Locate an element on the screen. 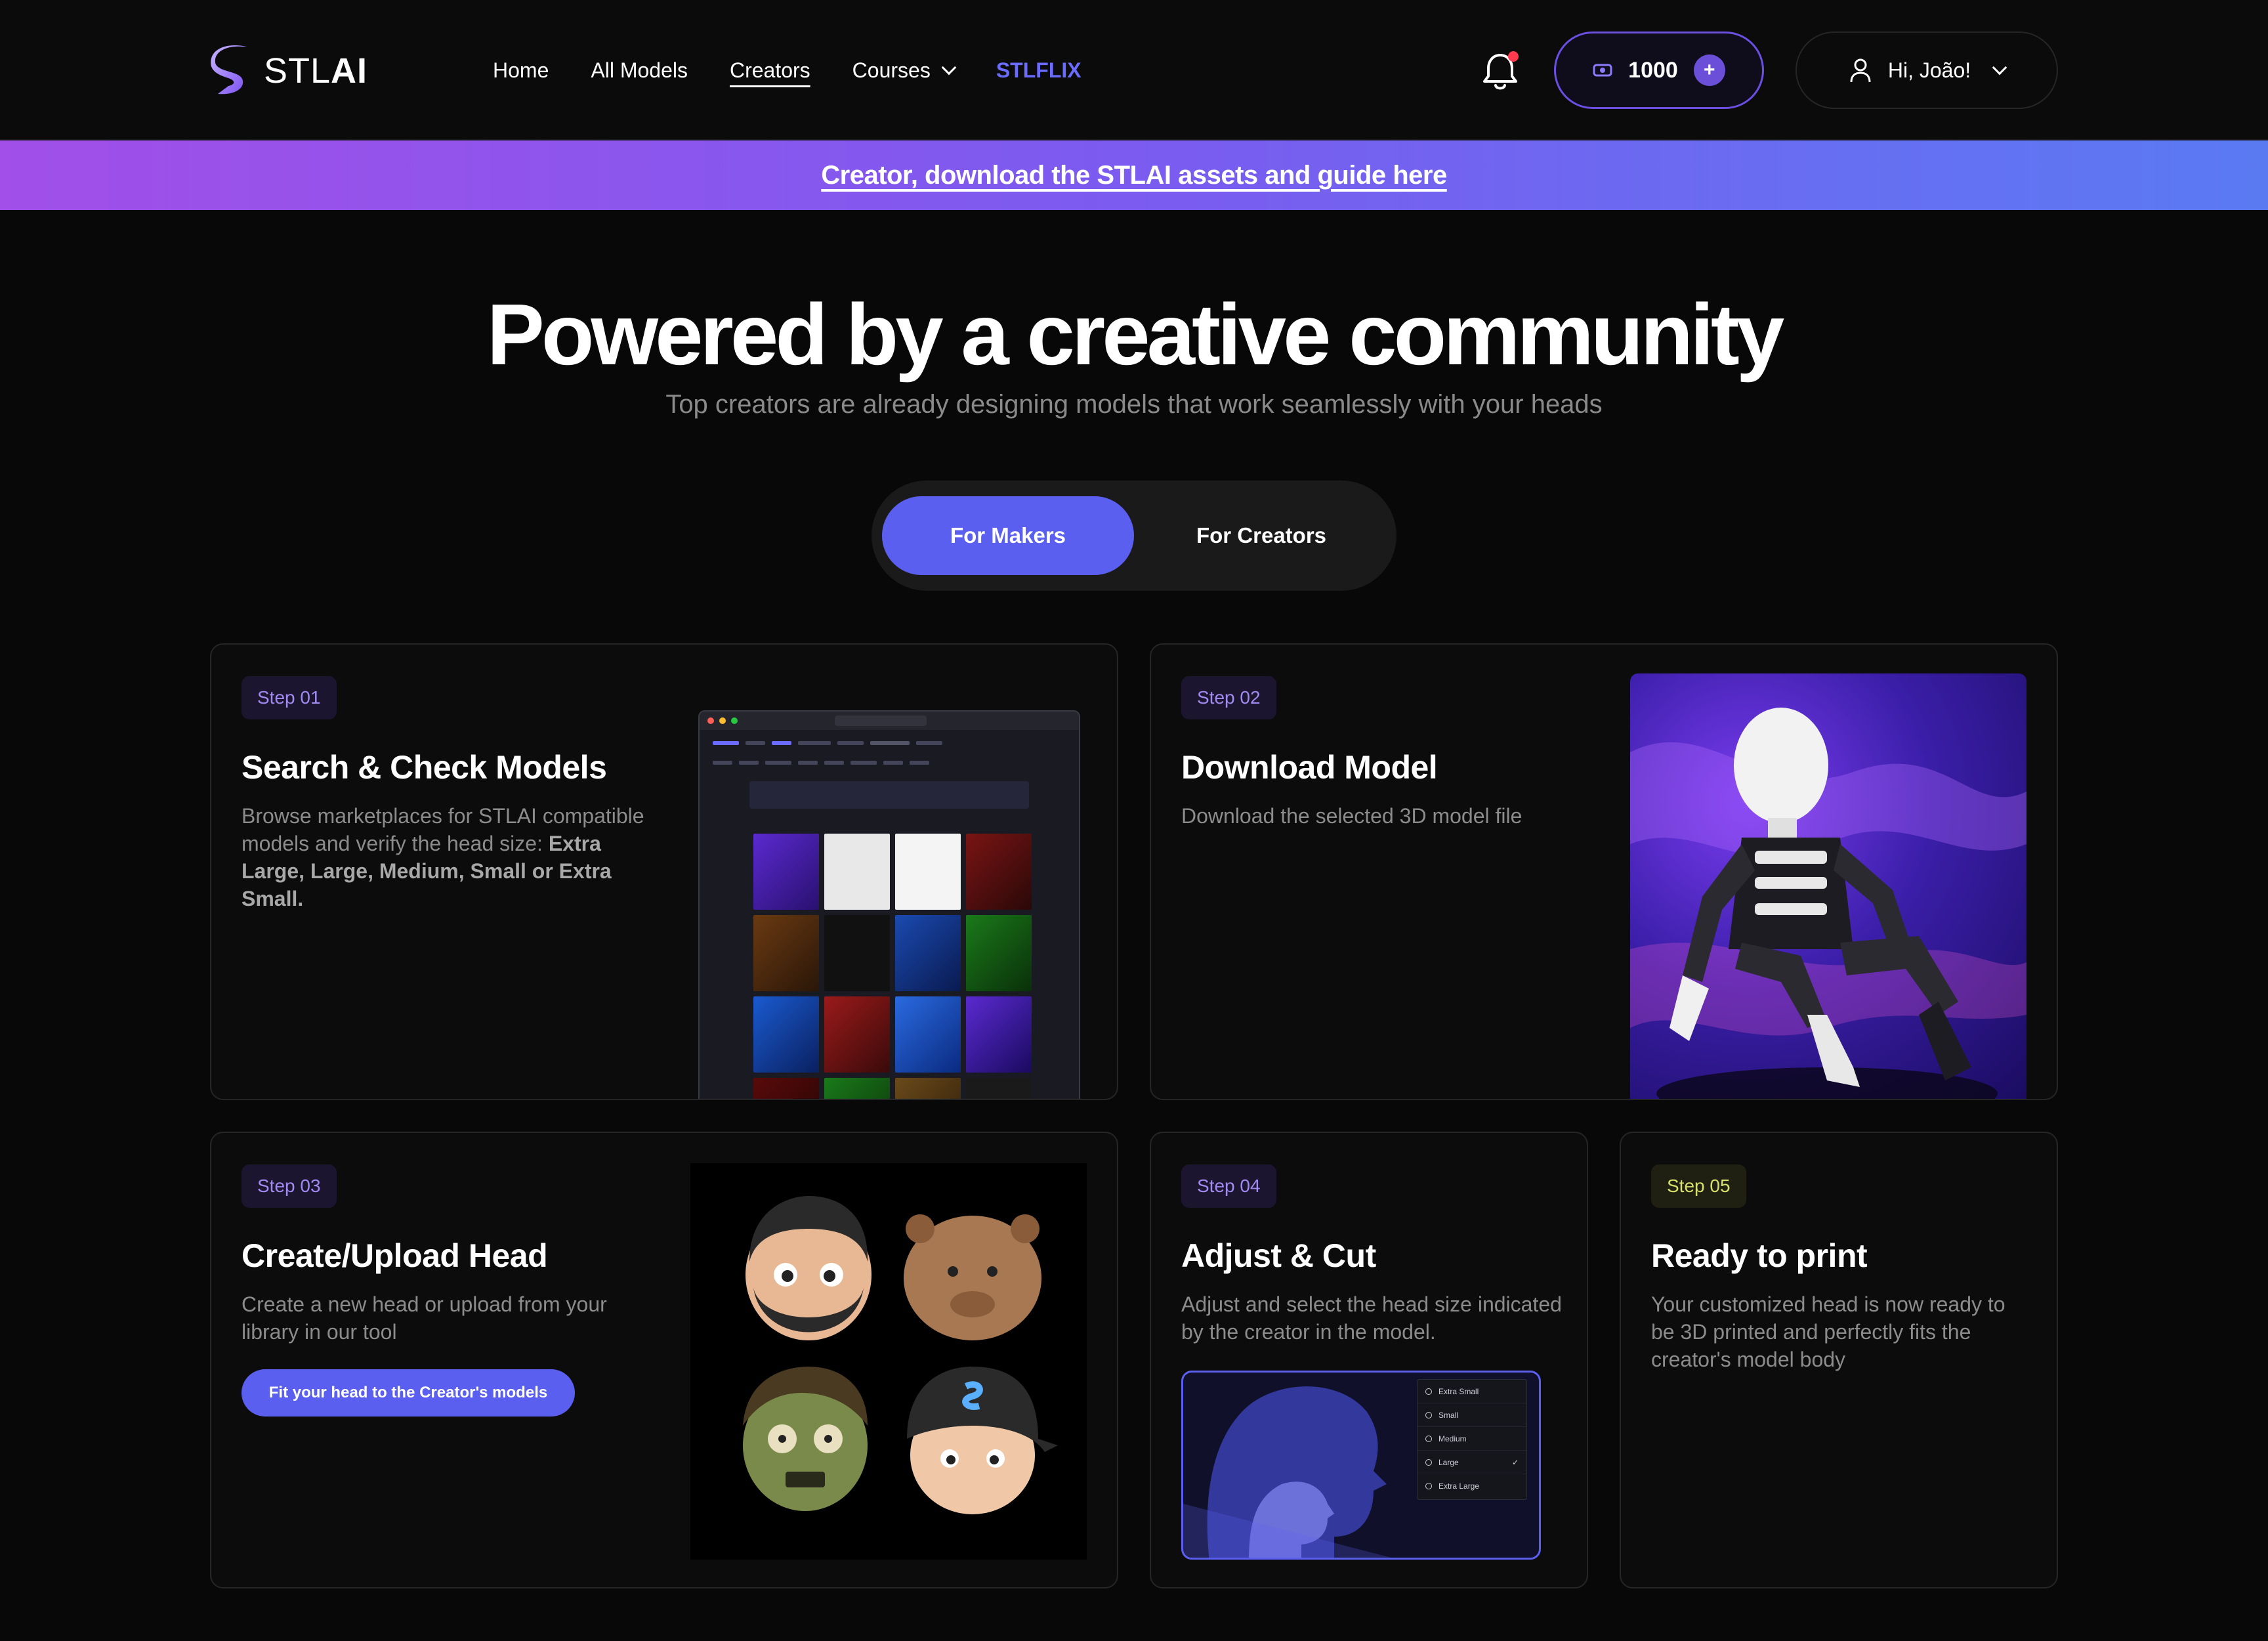 This screenshot has height=1641, width=2268. page-title: Powered by a creative community is located at coordinates (1135, 334).